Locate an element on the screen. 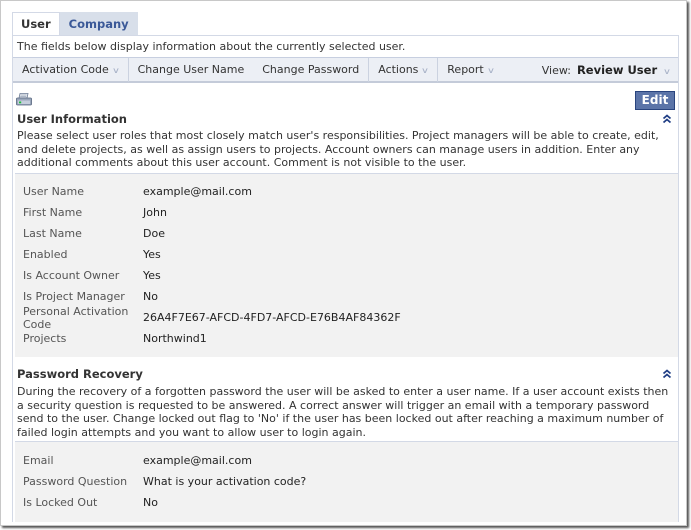 Image resolution: width=691 pixels, height=530 pixels. field-row-email: Email example@mail.com is located at coordinates (346, 460).